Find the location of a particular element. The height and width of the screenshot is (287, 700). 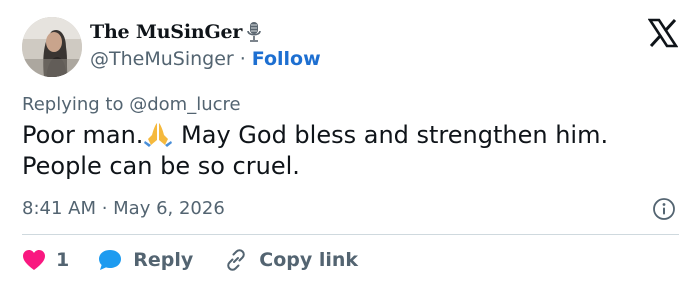

copy-link-button: Copy link is located at coordinates (290, 260).